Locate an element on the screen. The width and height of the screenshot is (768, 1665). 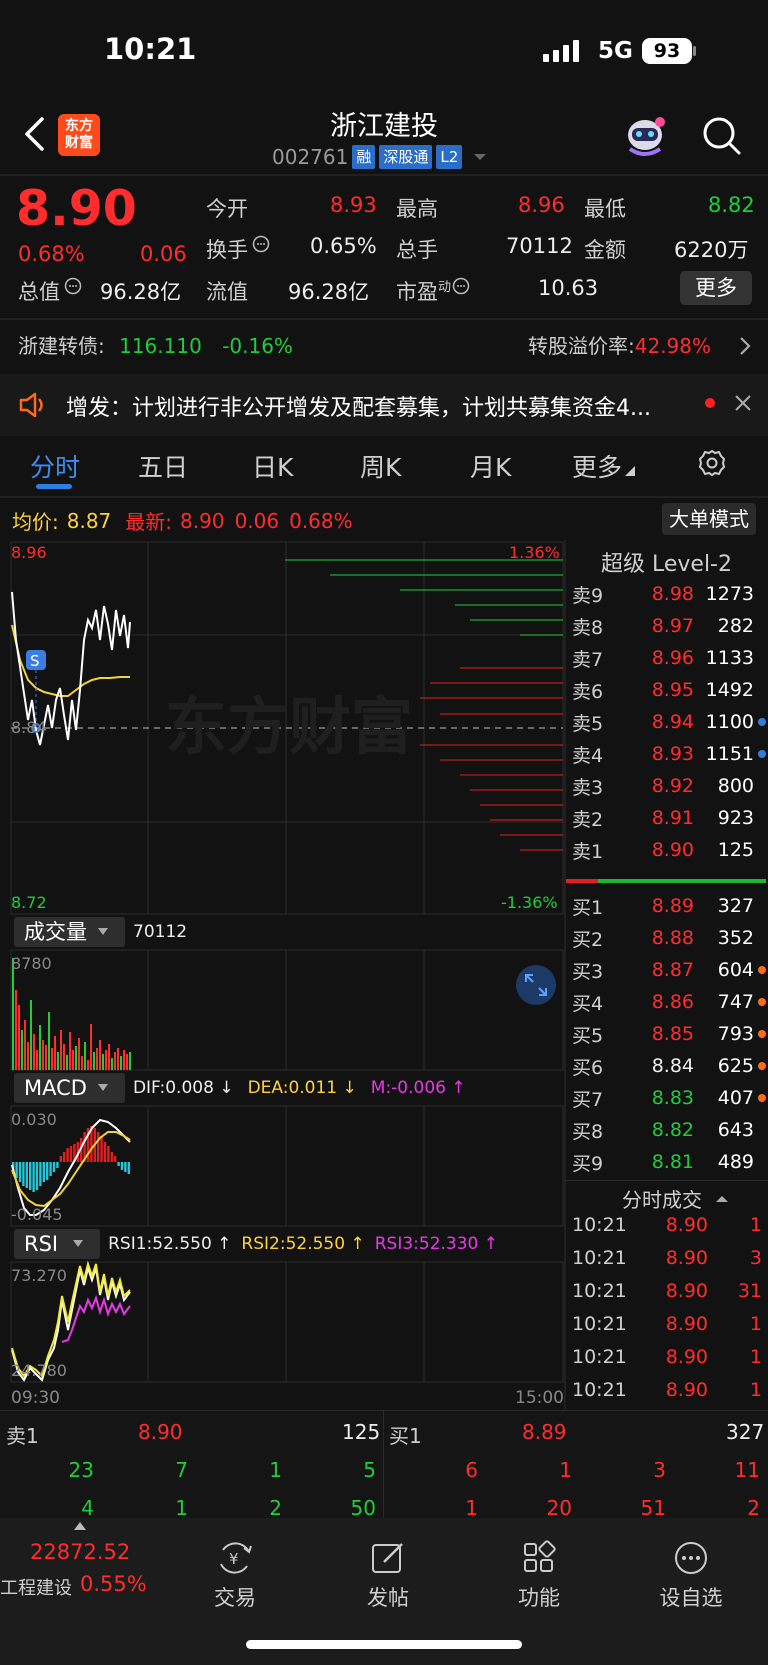
nav-post: 发帖 is located at coordinates (388, 1576).